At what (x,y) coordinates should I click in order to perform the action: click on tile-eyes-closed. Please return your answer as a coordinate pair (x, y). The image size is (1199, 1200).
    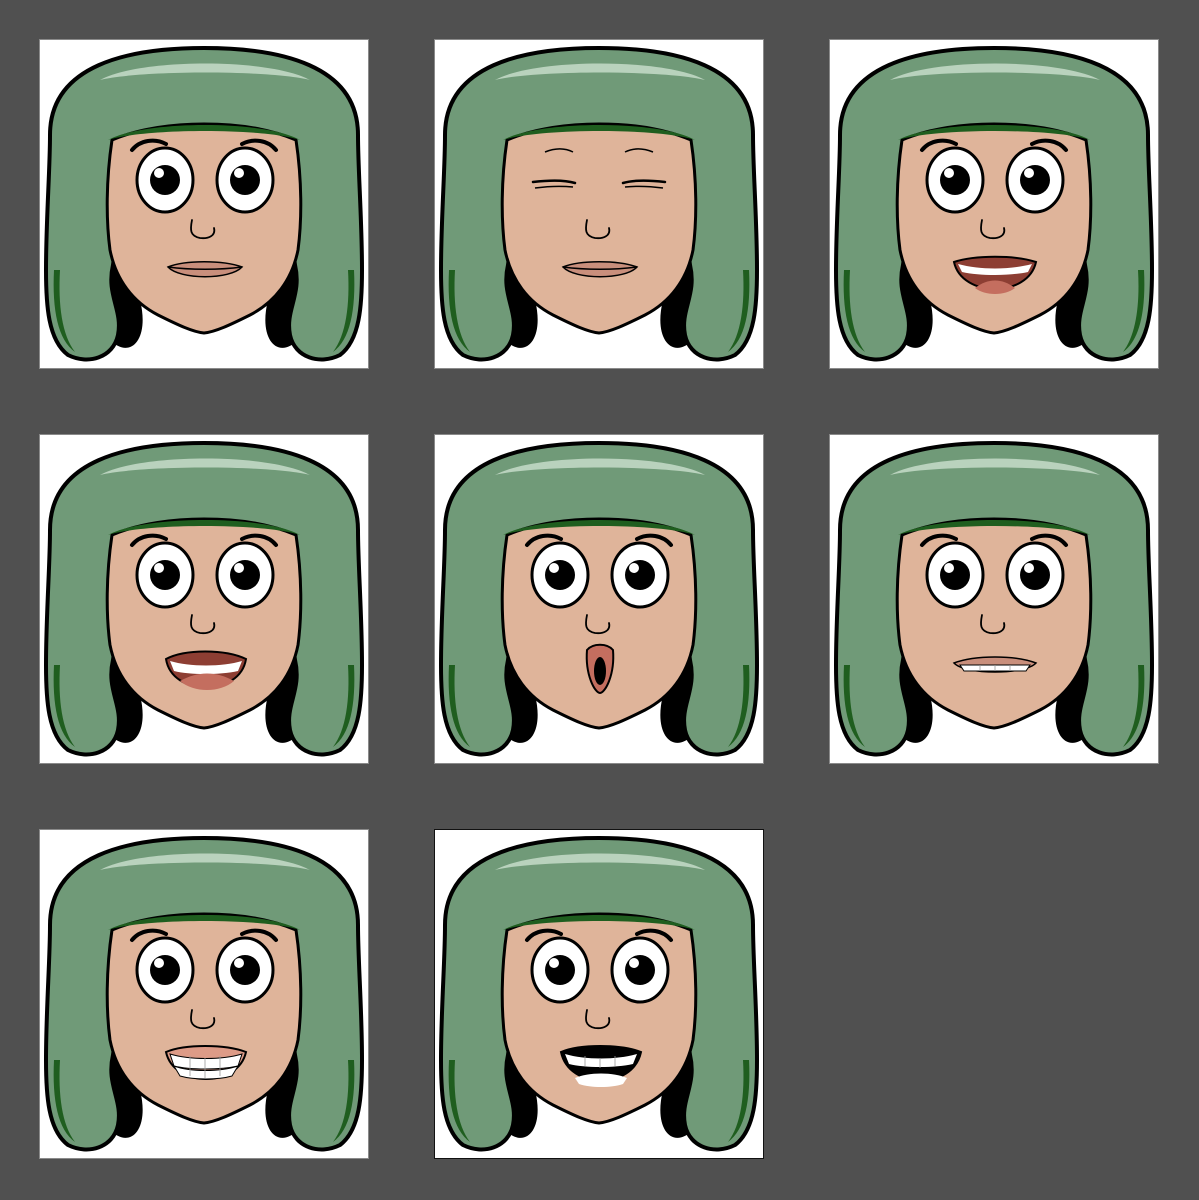
    Looking at the image, I should click on (599, 204).